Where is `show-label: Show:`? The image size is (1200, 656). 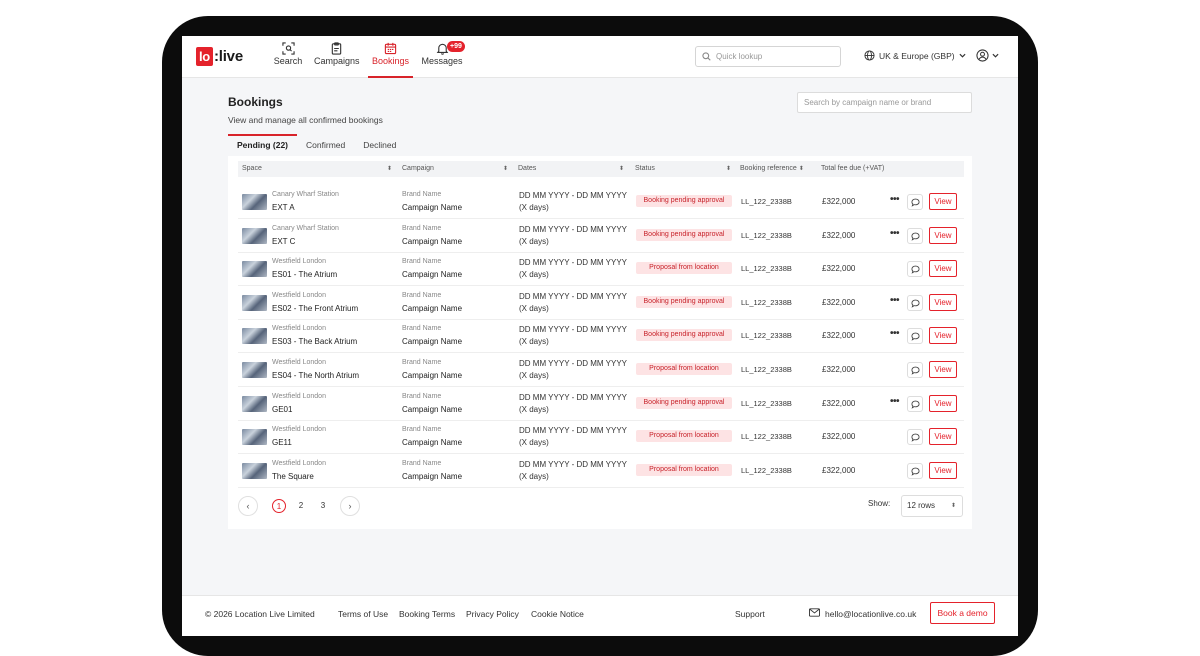
show-label: Show: is located at coordinates (879, 503).